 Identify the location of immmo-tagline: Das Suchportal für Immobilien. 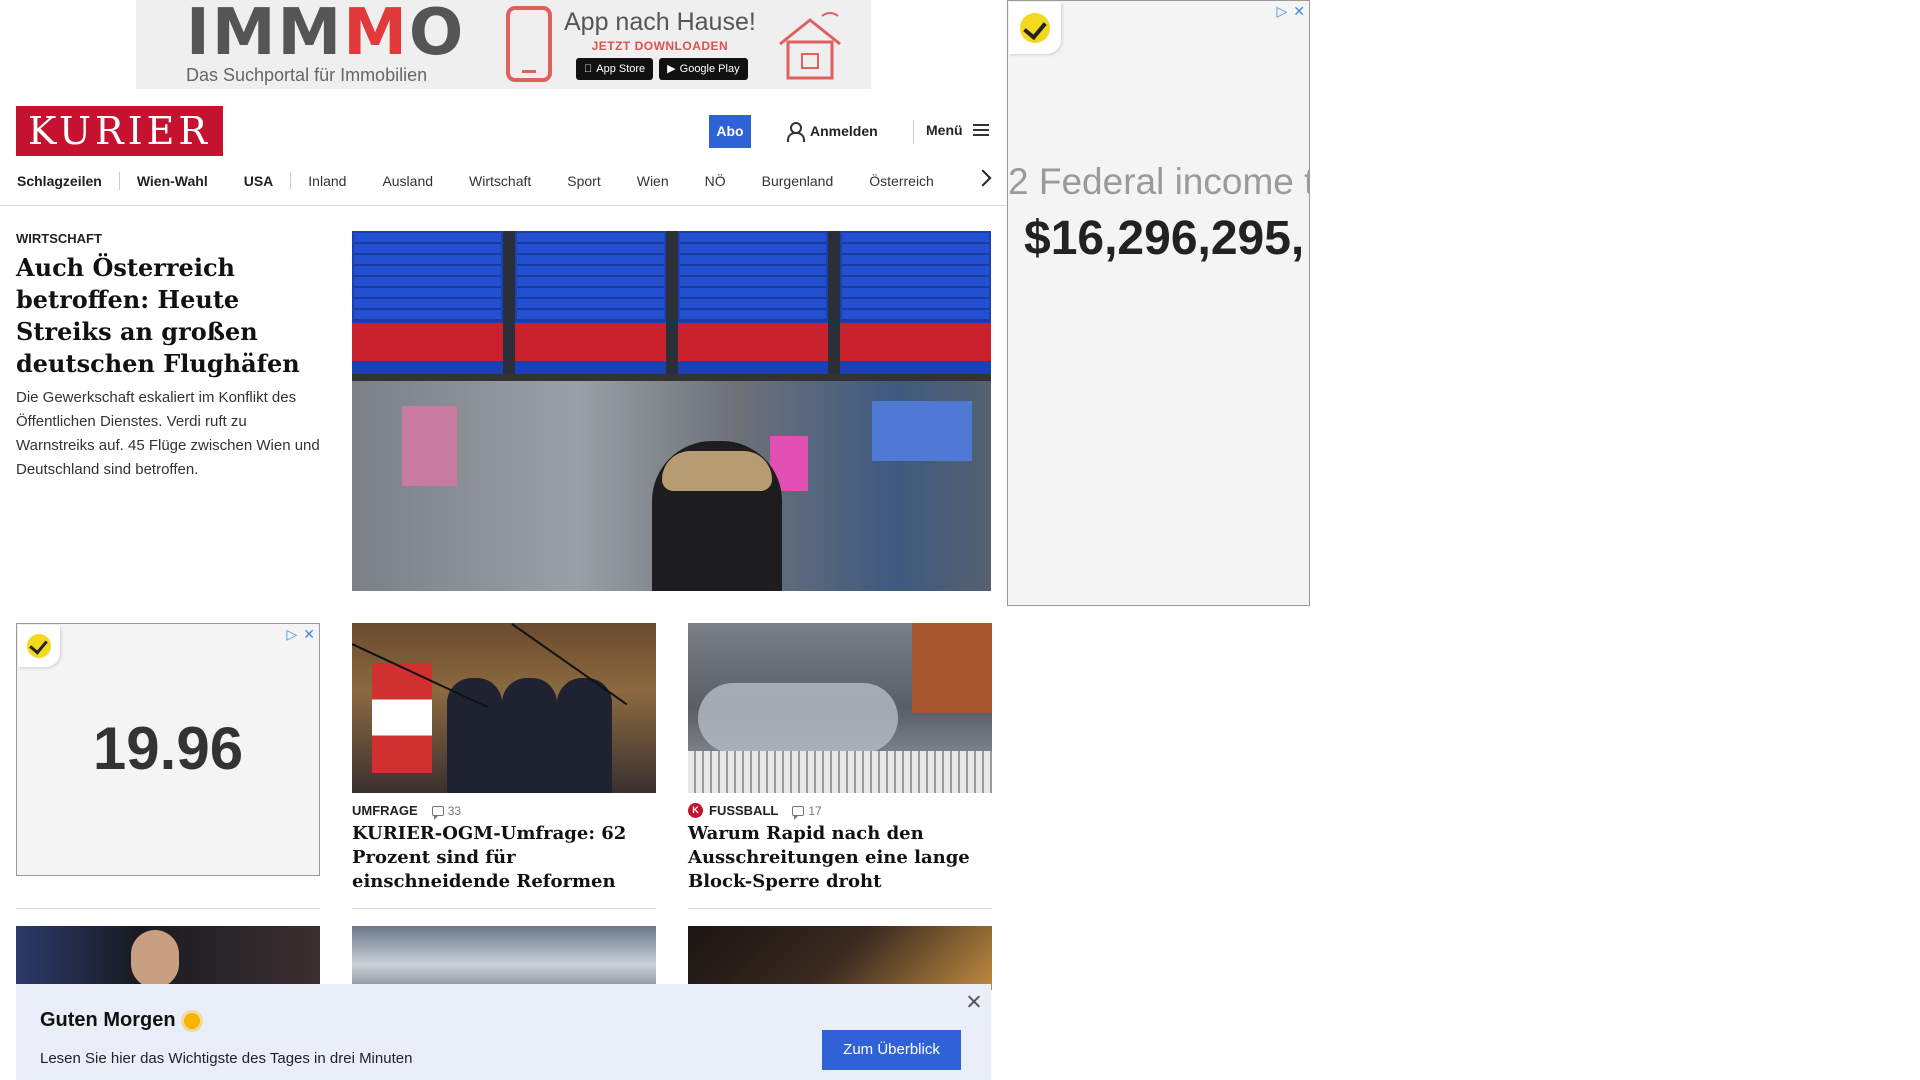
(307, 75).